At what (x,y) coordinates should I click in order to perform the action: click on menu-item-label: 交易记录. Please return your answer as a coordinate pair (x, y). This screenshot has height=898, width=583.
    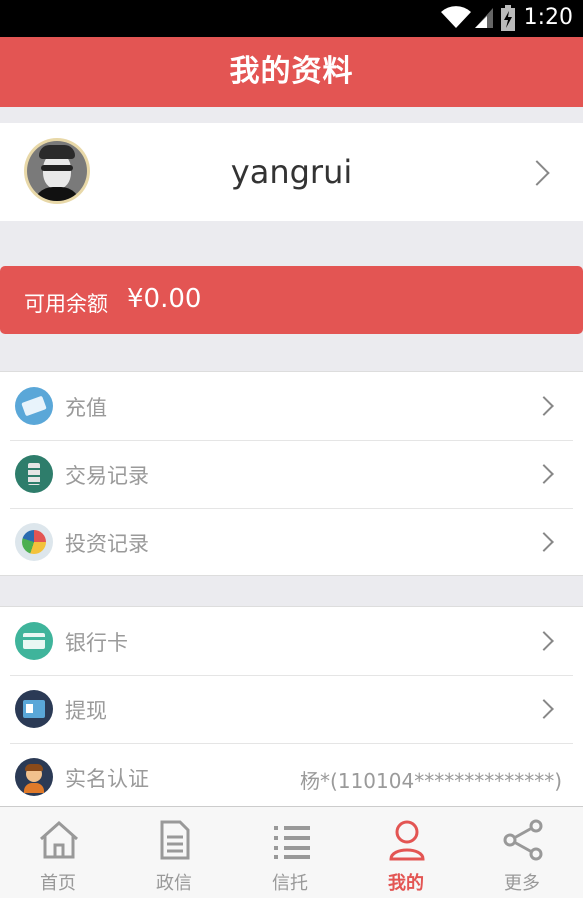
    Looking at the image, I should click on (107, 476).